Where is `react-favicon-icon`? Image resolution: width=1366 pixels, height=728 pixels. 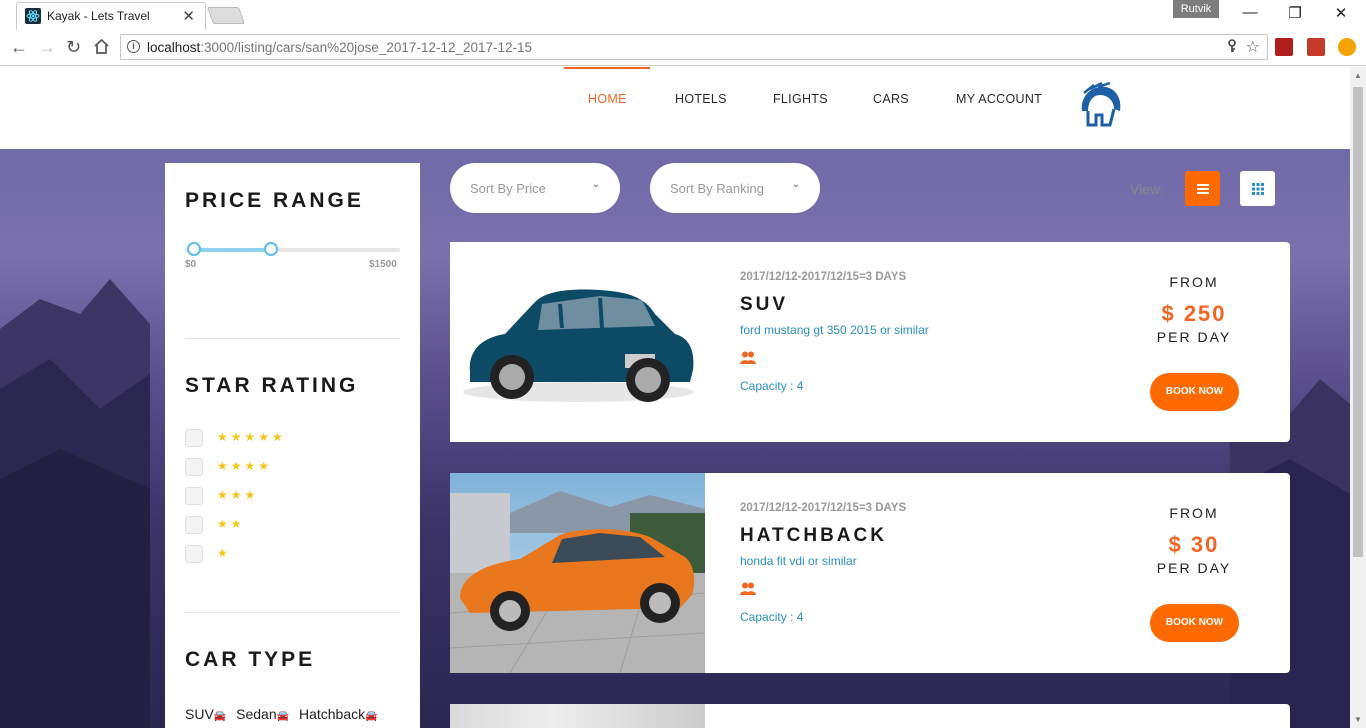
react-favicon-icon is located at coordinates (33, 16).